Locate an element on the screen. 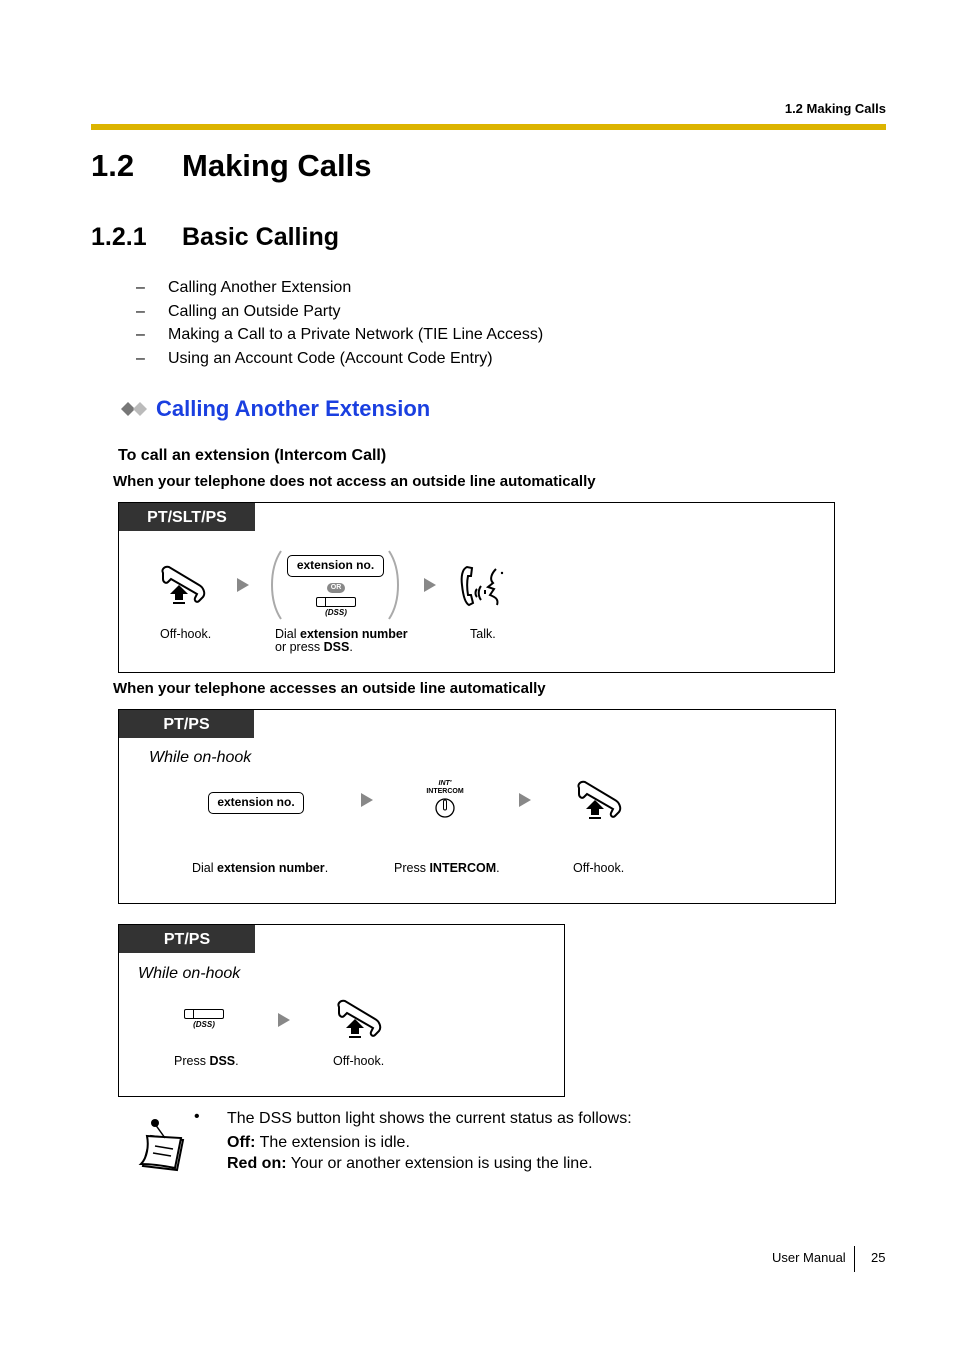  step-caption: Dial extension number or press DSS. is located at coordinates (341, 640).